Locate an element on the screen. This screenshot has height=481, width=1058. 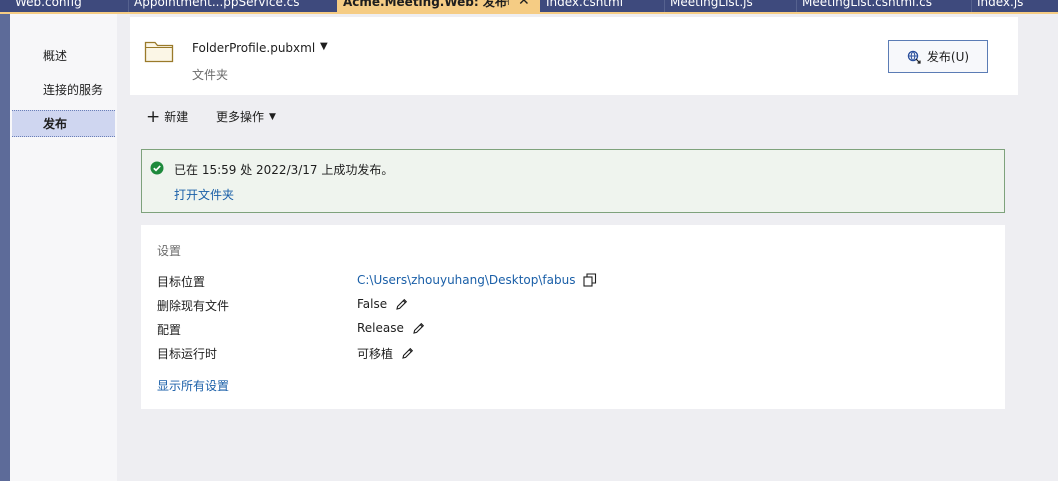
folder-icon is located at coordinates (159, 51).